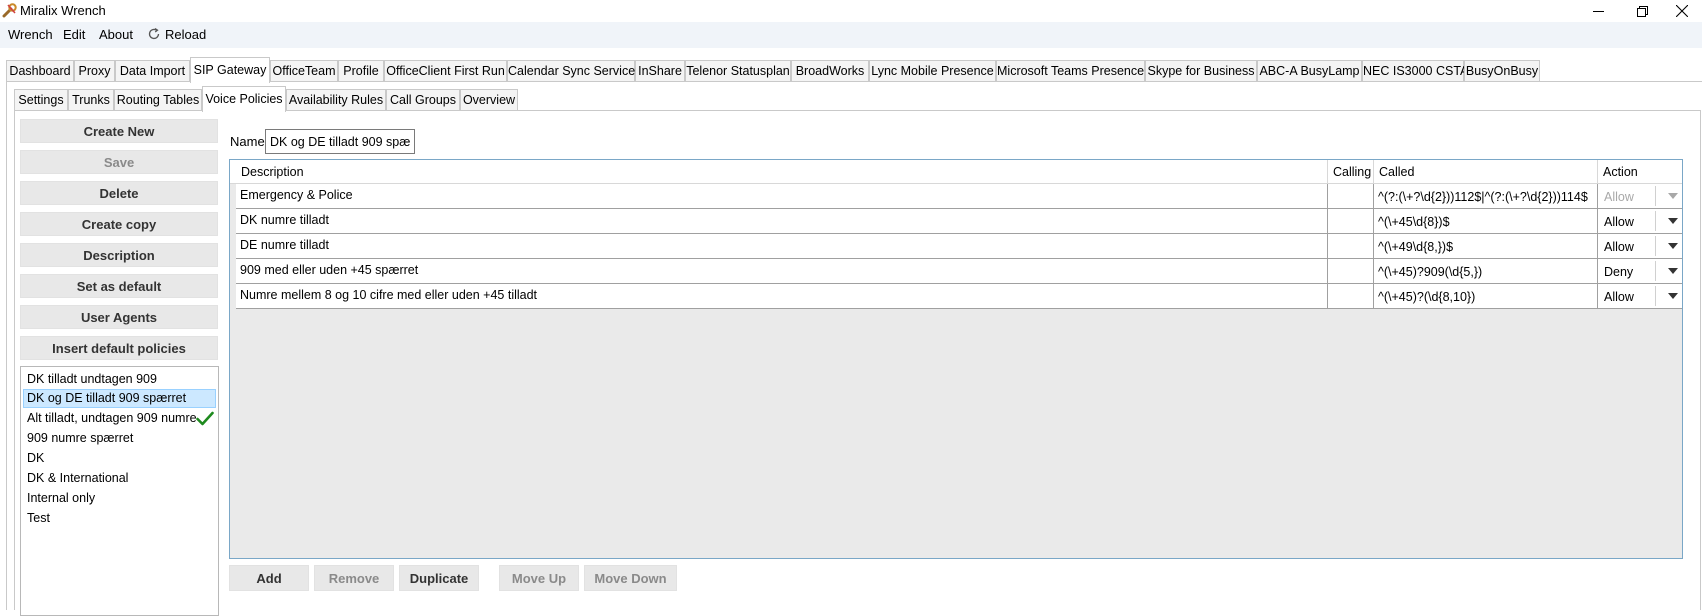 The width and height of the screenshot is (1702, 616). What do you see at coordinates (1486, 296) in the screenshot?
I see `cell-called: ^(\+45)?(\d{8,10})` at bounding box center [1486, 296].